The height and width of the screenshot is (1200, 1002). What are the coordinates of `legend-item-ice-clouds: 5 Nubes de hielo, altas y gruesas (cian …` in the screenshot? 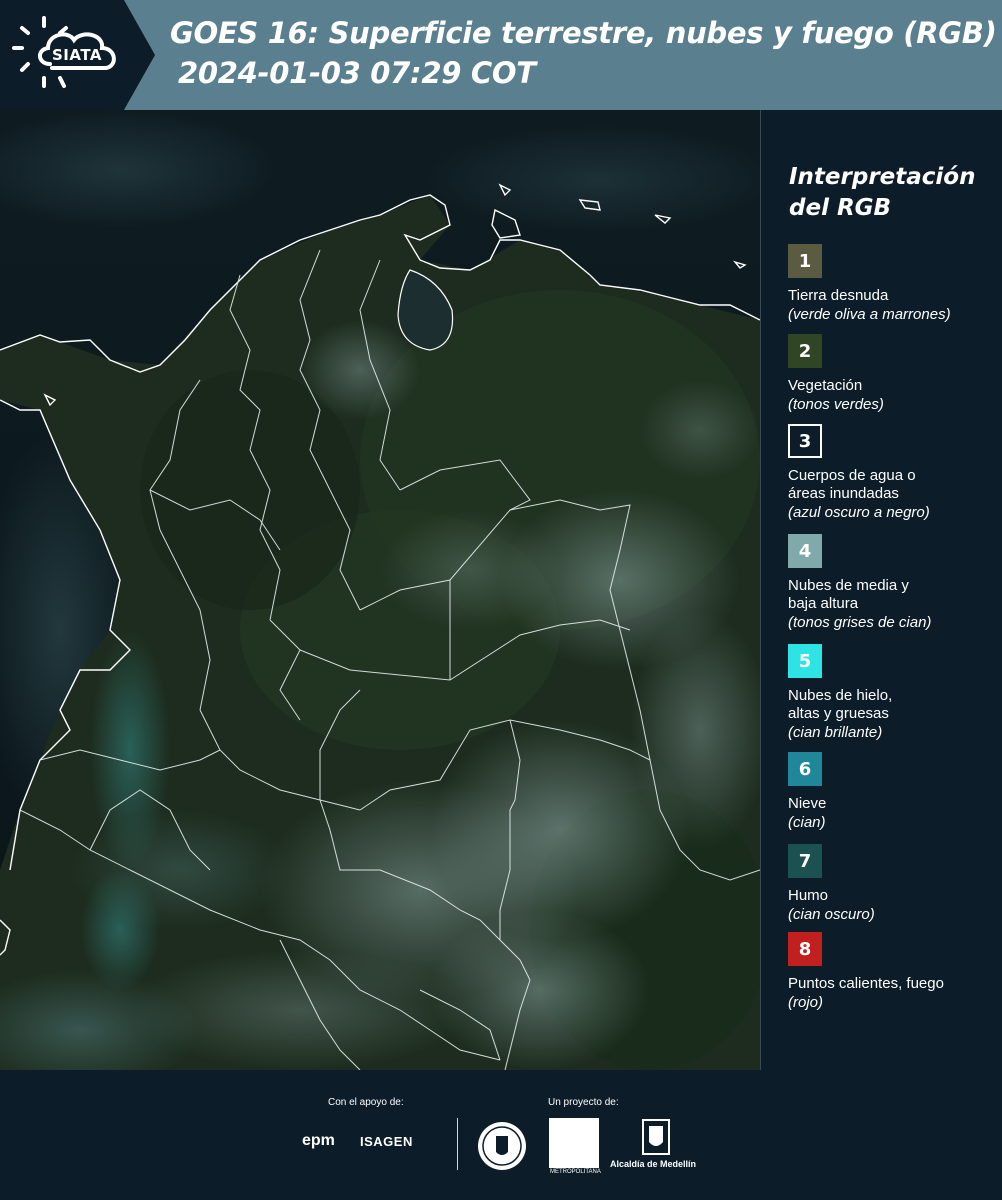 It's located at (893, 693).